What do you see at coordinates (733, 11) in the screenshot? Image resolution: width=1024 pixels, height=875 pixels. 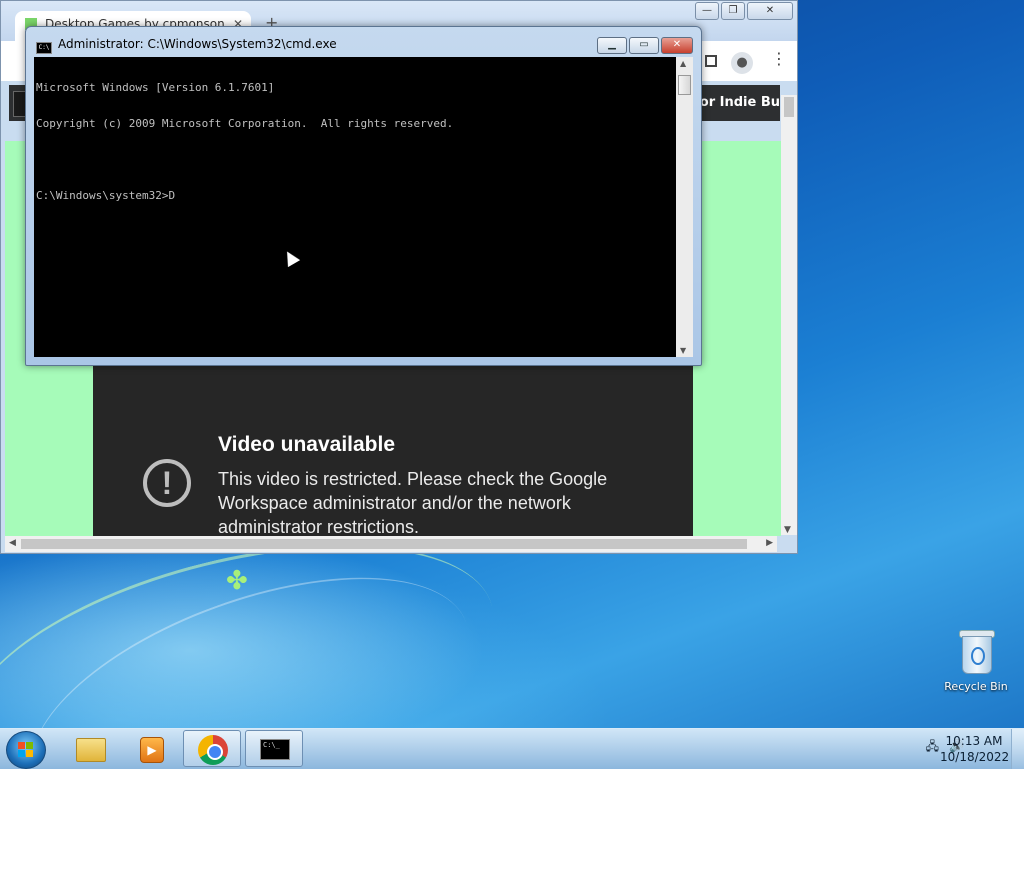 I see `maximize-button: ❐` at bounding box center [733, 11].